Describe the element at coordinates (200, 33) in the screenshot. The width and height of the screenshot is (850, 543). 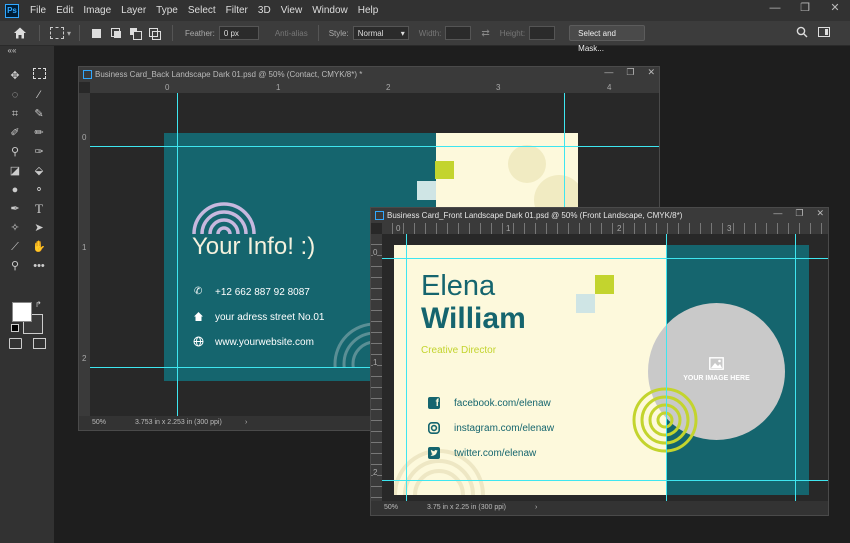
I see `feather-label: Feather:` at that location.